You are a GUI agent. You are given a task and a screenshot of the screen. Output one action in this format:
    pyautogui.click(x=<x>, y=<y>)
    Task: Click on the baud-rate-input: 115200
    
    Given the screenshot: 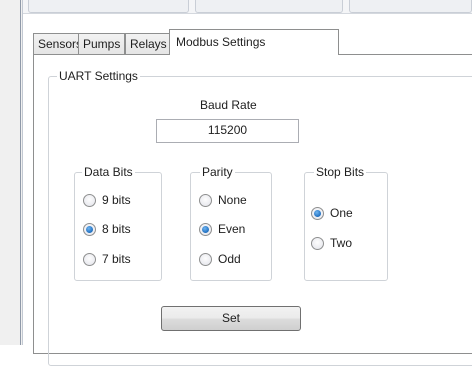 What is the action you would take?
    pyautogui.click(x=227, y=131)
    